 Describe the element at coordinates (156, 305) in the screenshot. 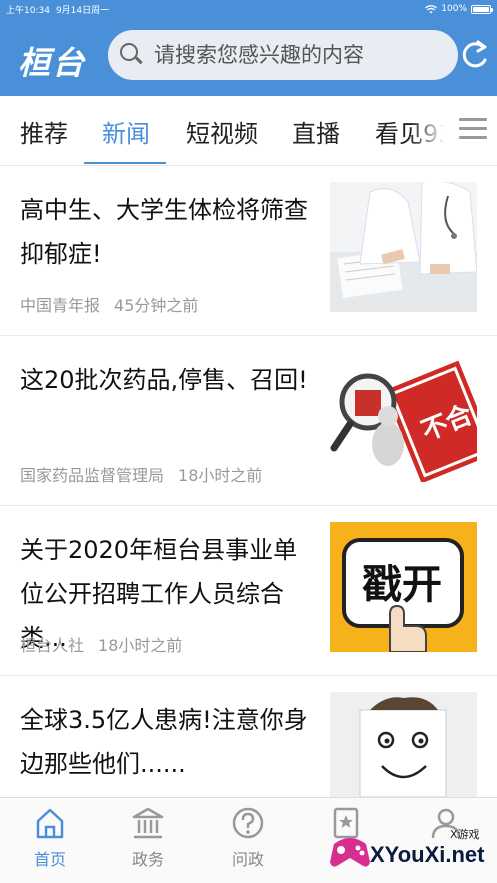

I see `news-time: 45分钟之前` at that location.